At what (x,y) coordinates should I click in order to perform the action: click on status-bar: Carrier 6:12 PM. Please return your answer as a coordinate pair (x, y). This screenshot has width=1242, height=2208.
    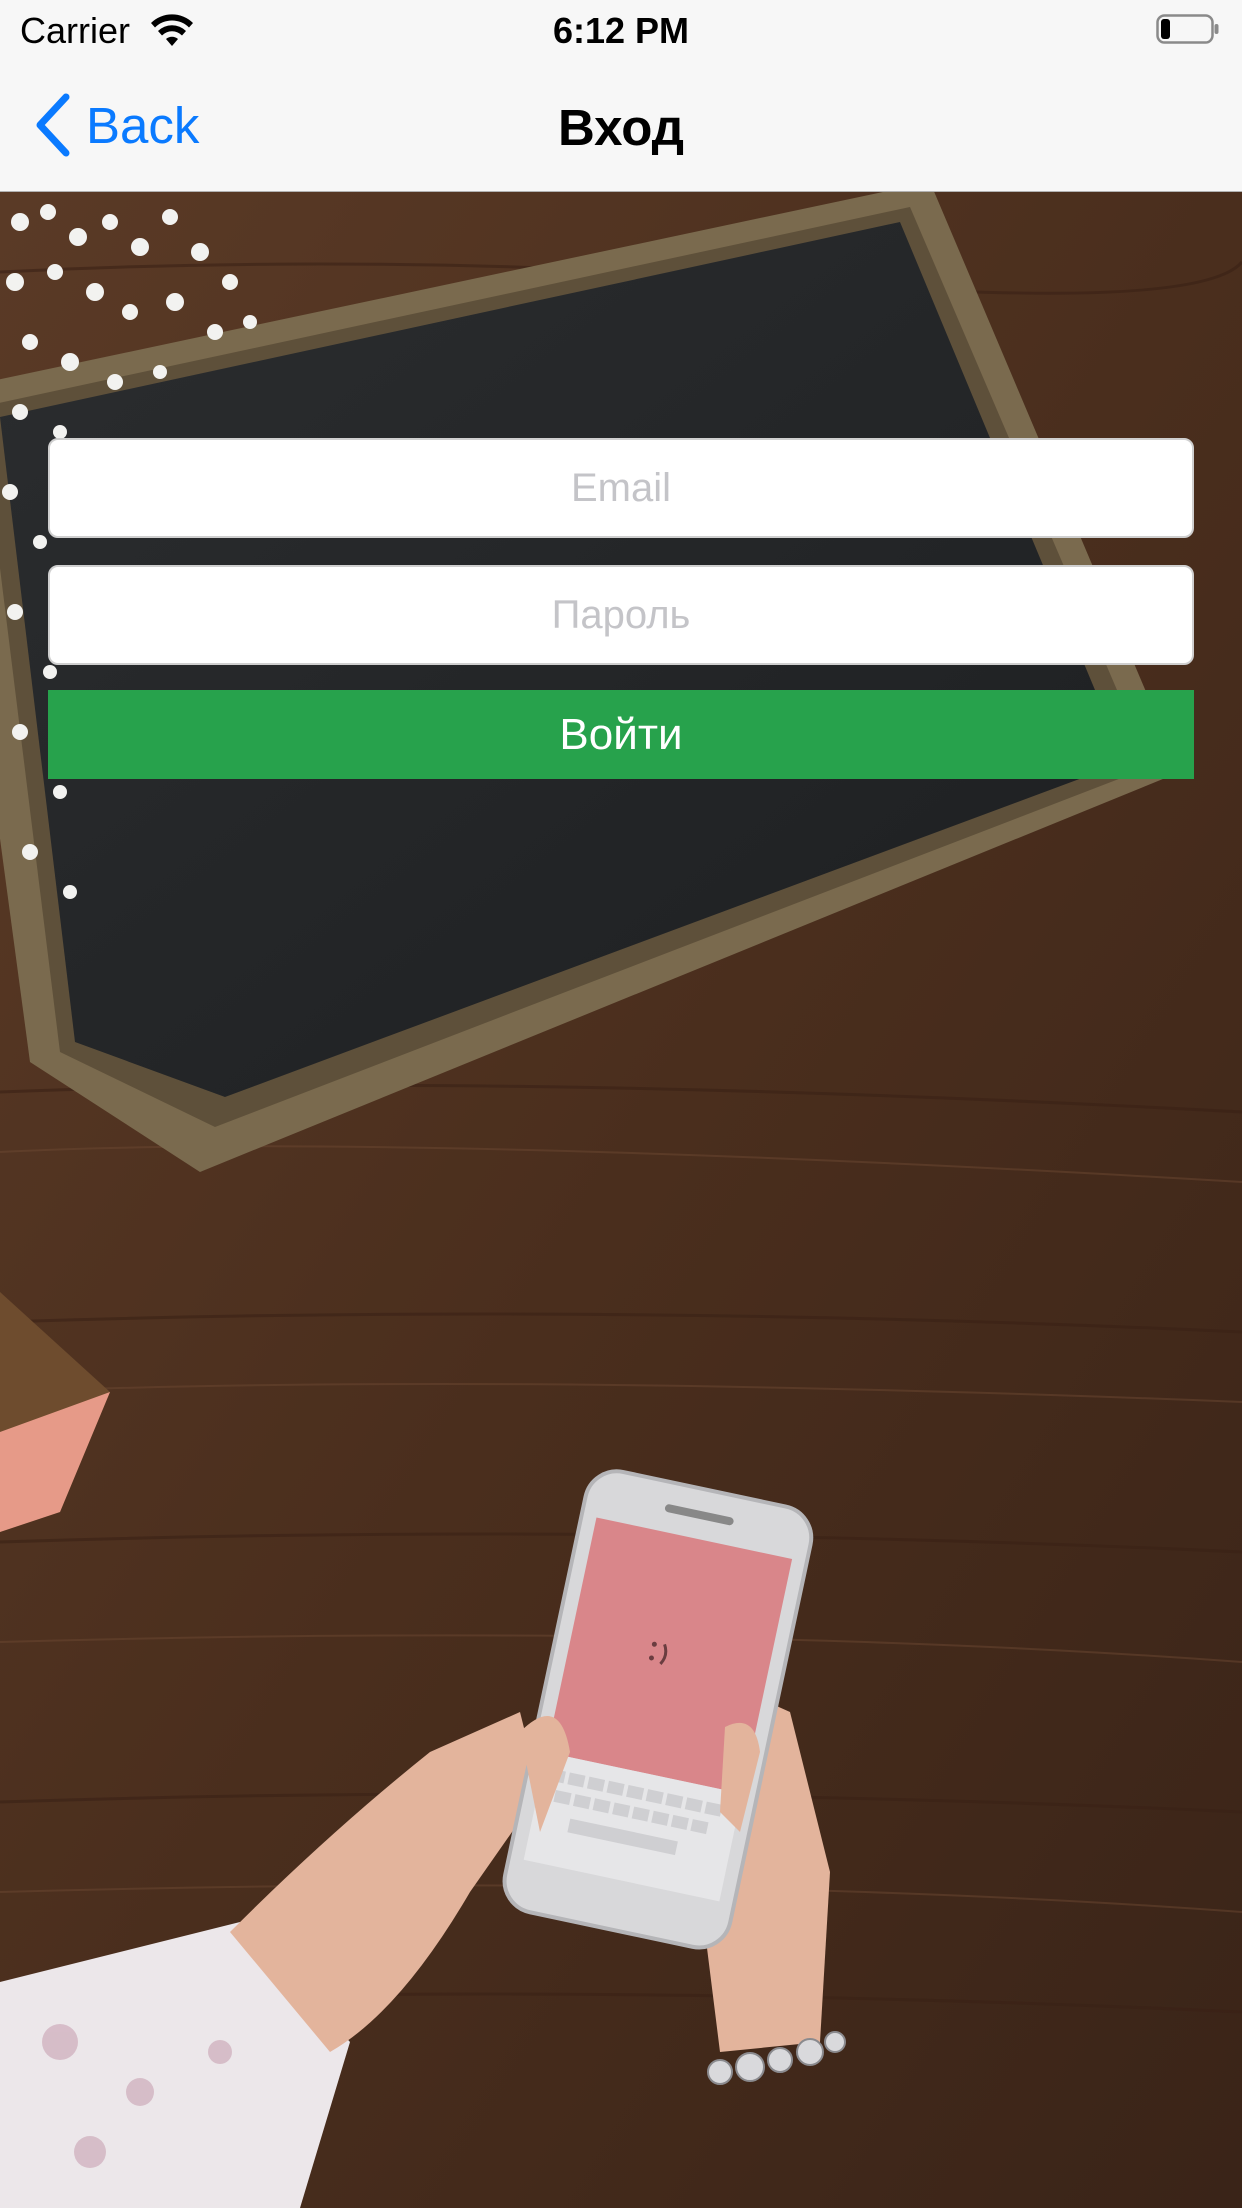
    Looking at the image, I should click on (621, 30).